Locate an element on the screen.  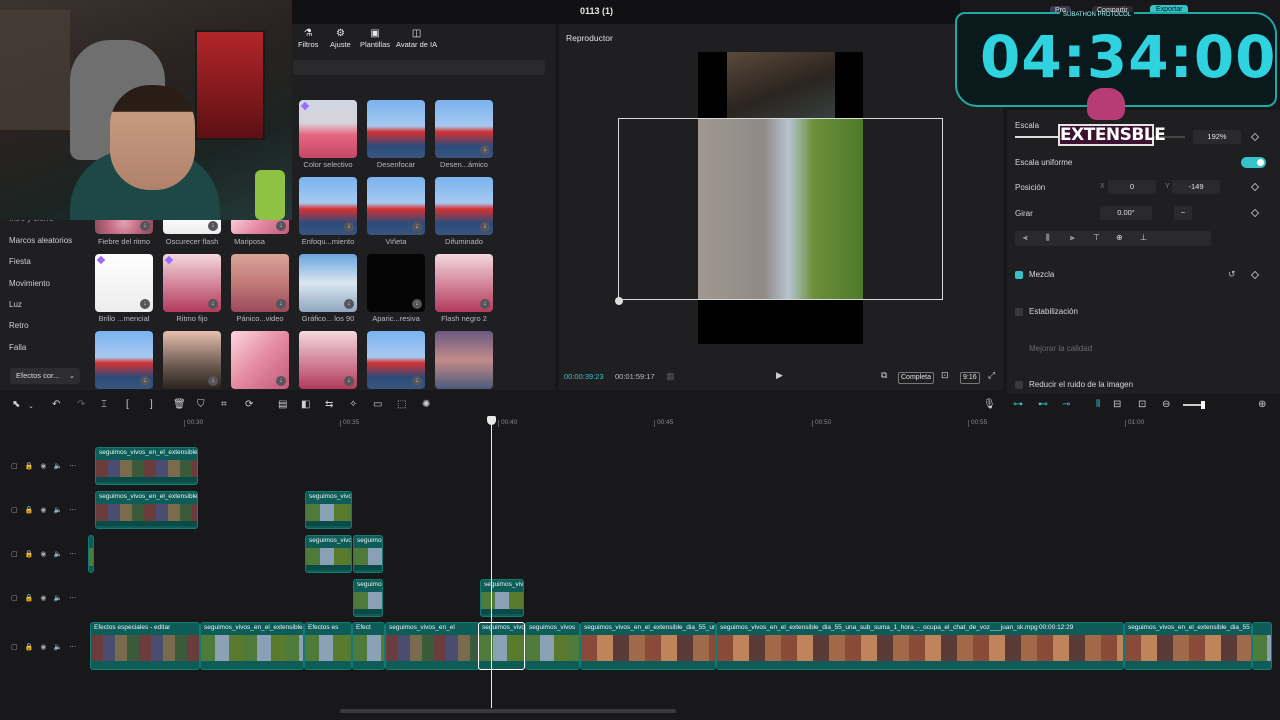
timeline-clip: seguimo is located at coordinates (368, 598).